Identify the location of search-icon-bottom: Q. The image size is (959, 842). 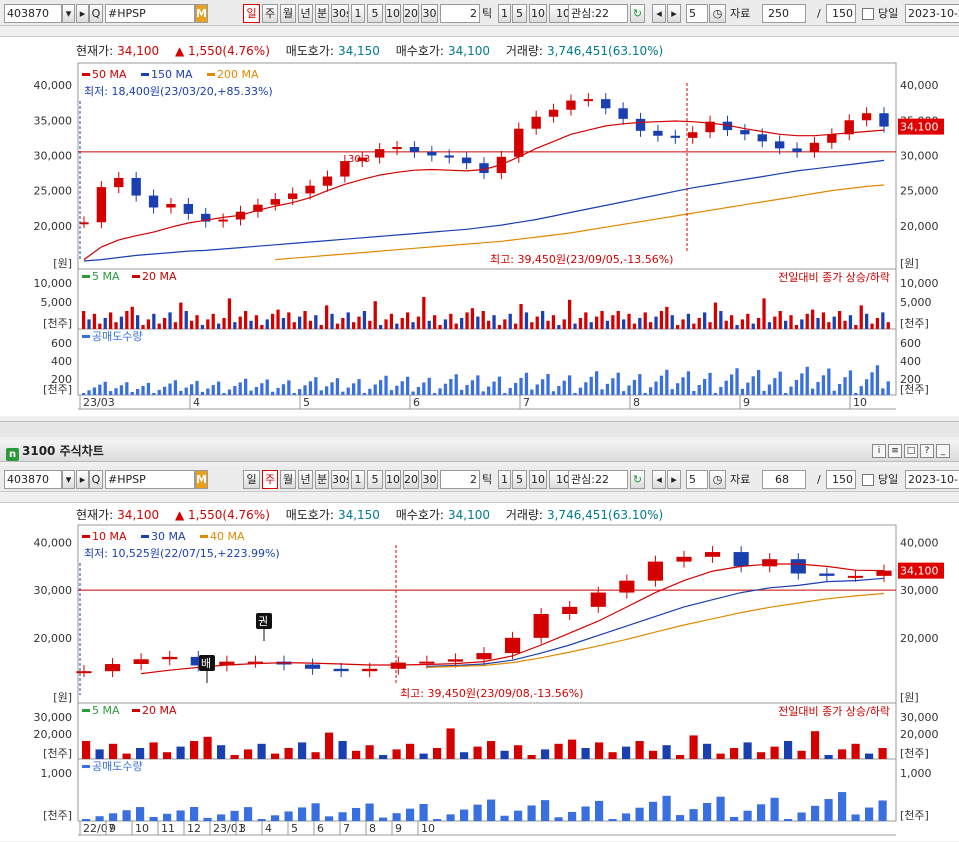
(96, 479).